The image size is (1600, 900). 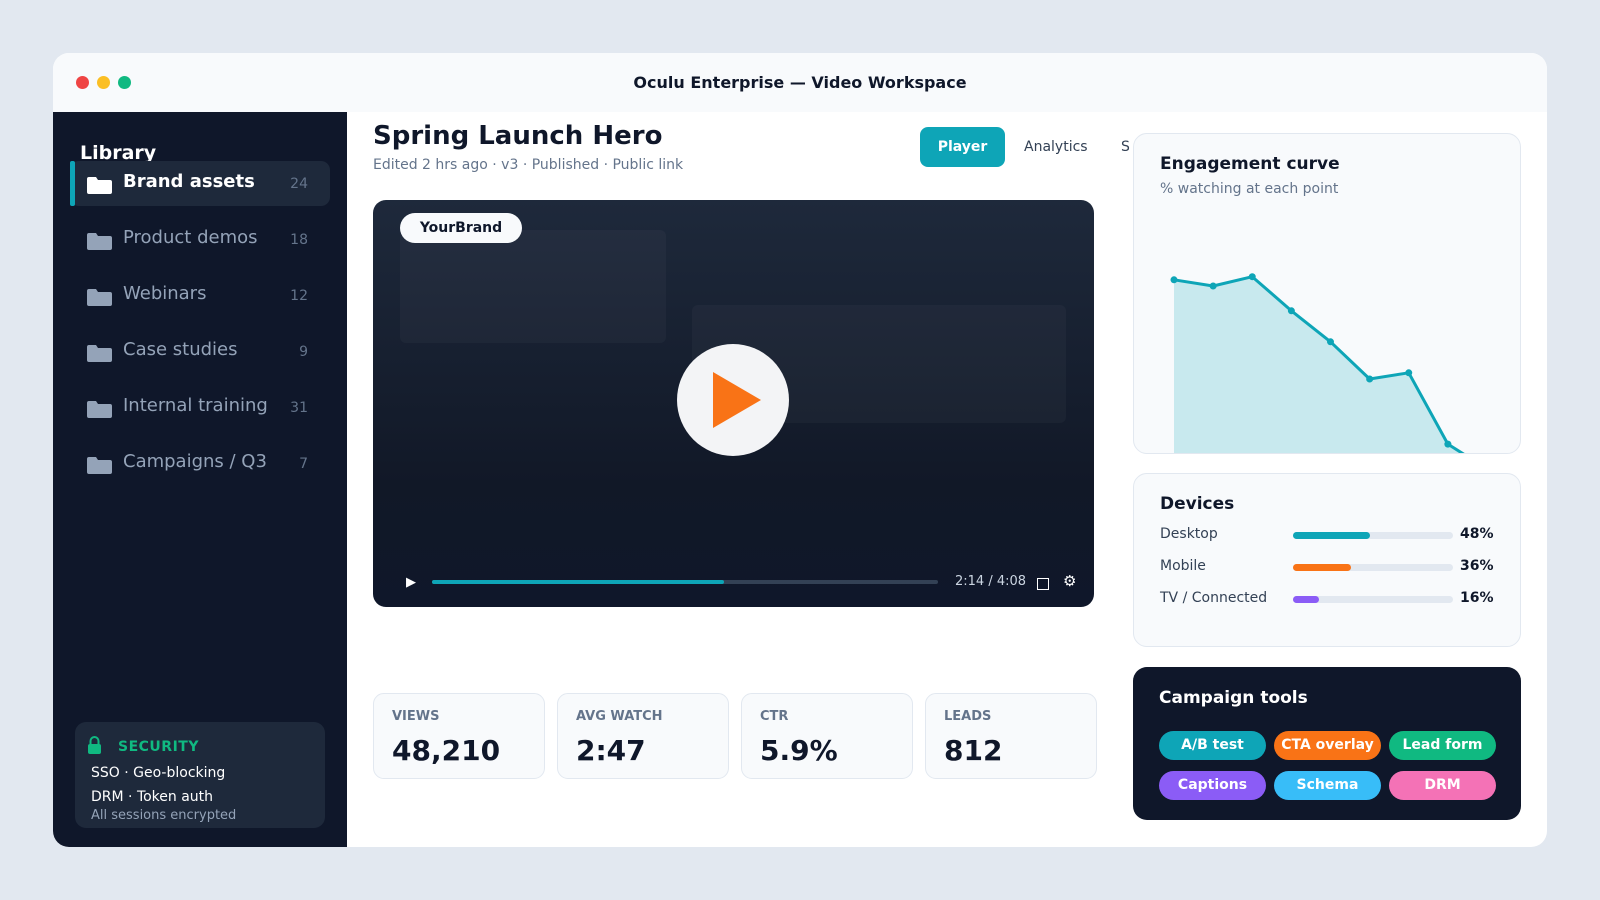 What do you see at coordinates (461, 228) in the screenshot?
I see `brand-watermark: YourBrand` at bounding box center [461, 228].